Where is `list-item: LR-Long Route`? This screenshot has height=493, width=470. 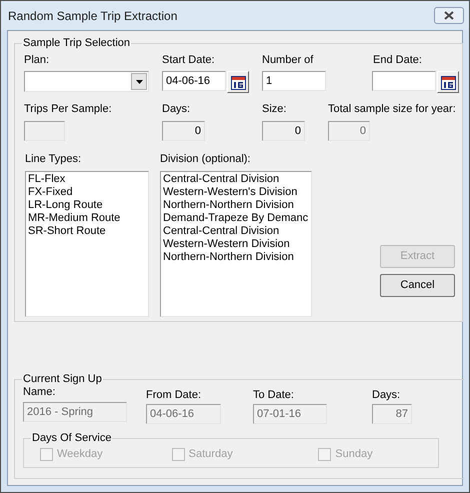 list-item: LR-Long Route is located at coordinates (87, 205).